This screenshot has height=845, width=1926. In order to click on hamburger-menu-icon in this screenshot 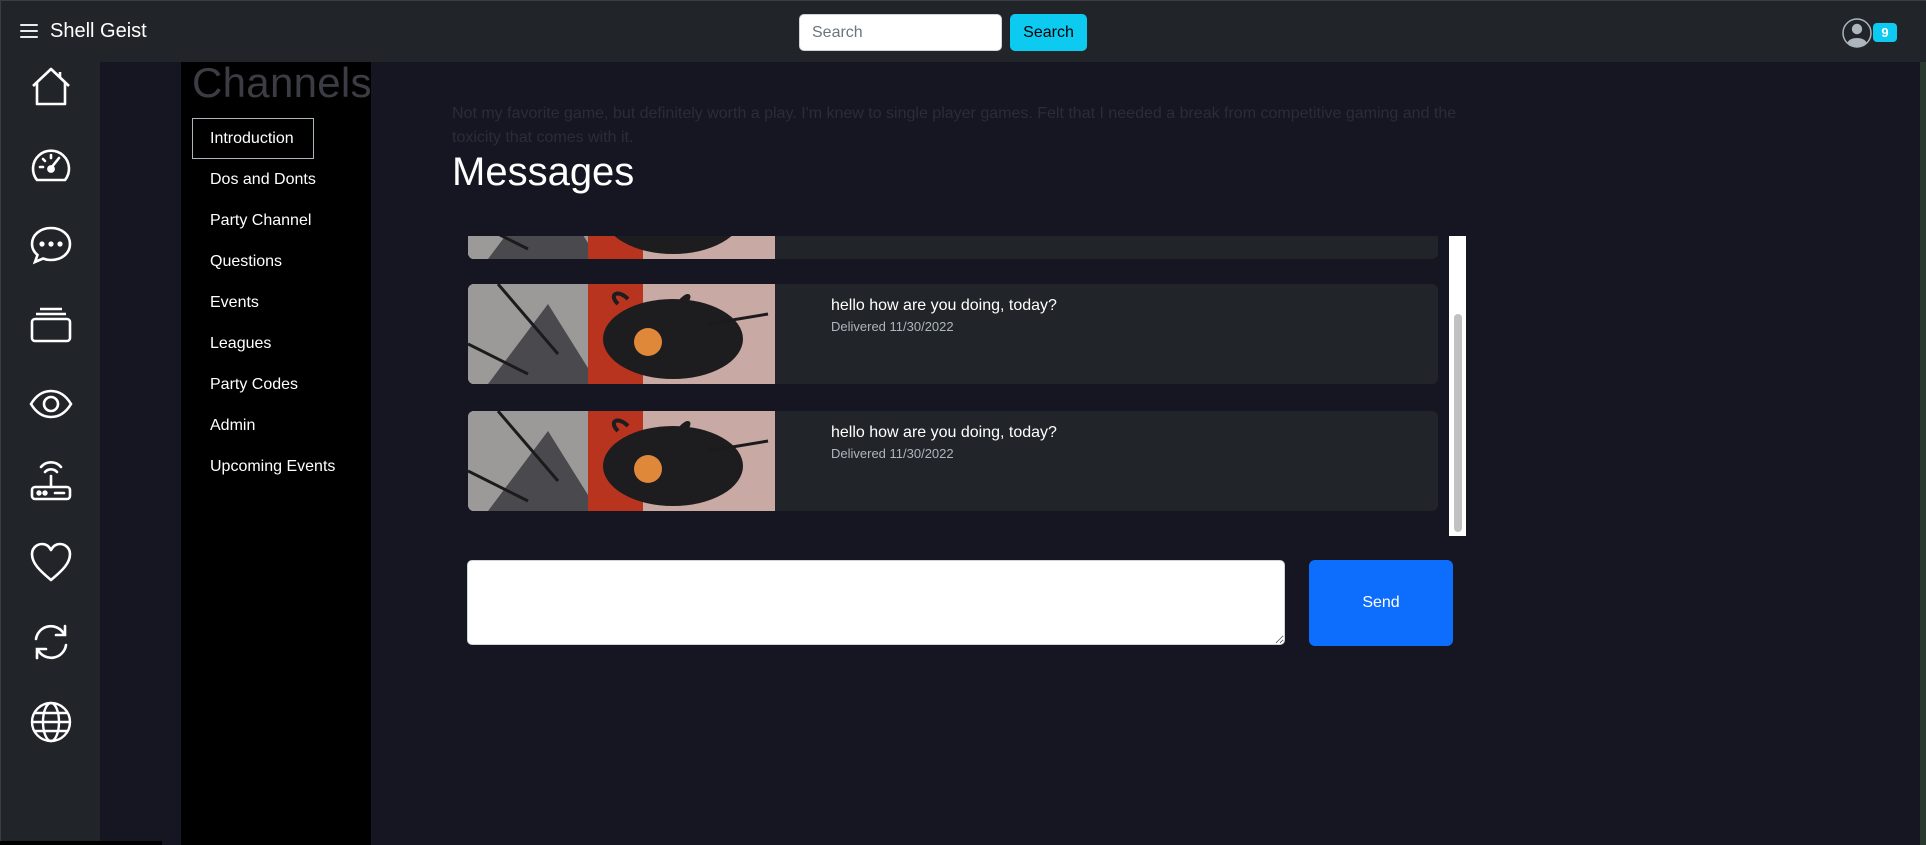, I will do `click(29, 31)`.